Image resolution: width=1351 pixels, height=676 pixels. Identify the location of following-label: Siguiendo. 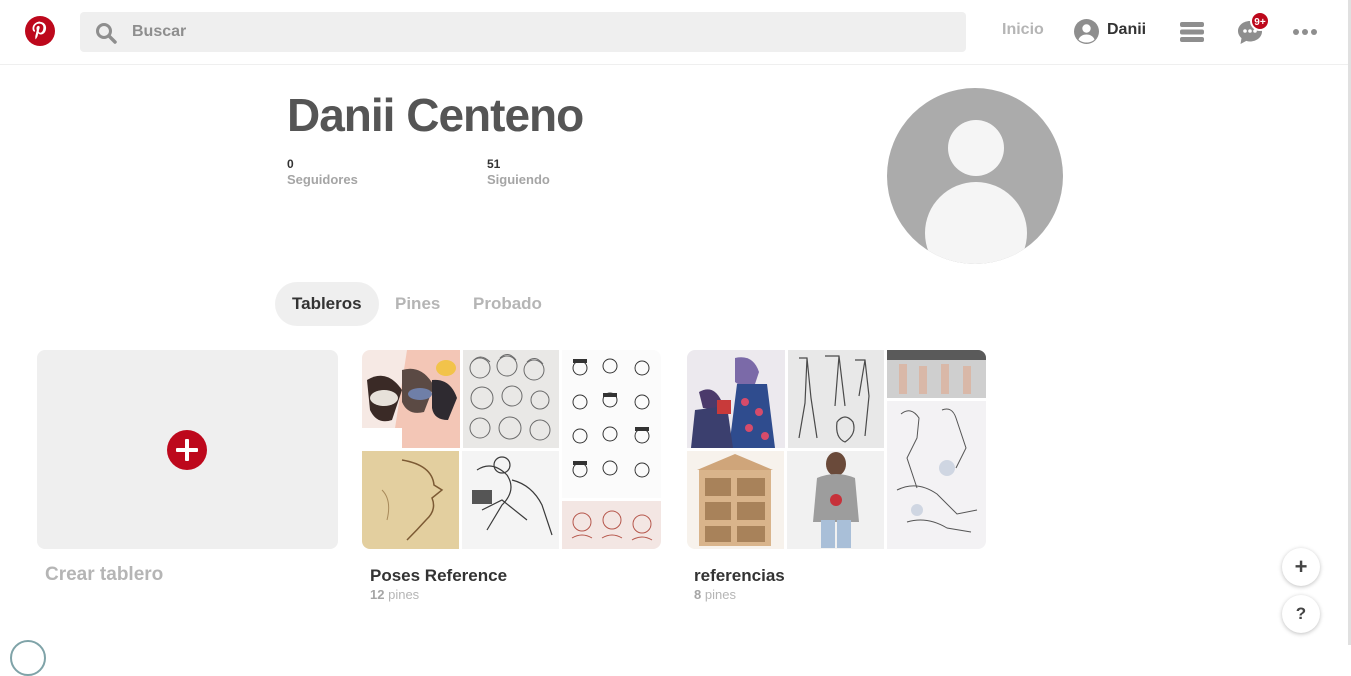
(518, 179).